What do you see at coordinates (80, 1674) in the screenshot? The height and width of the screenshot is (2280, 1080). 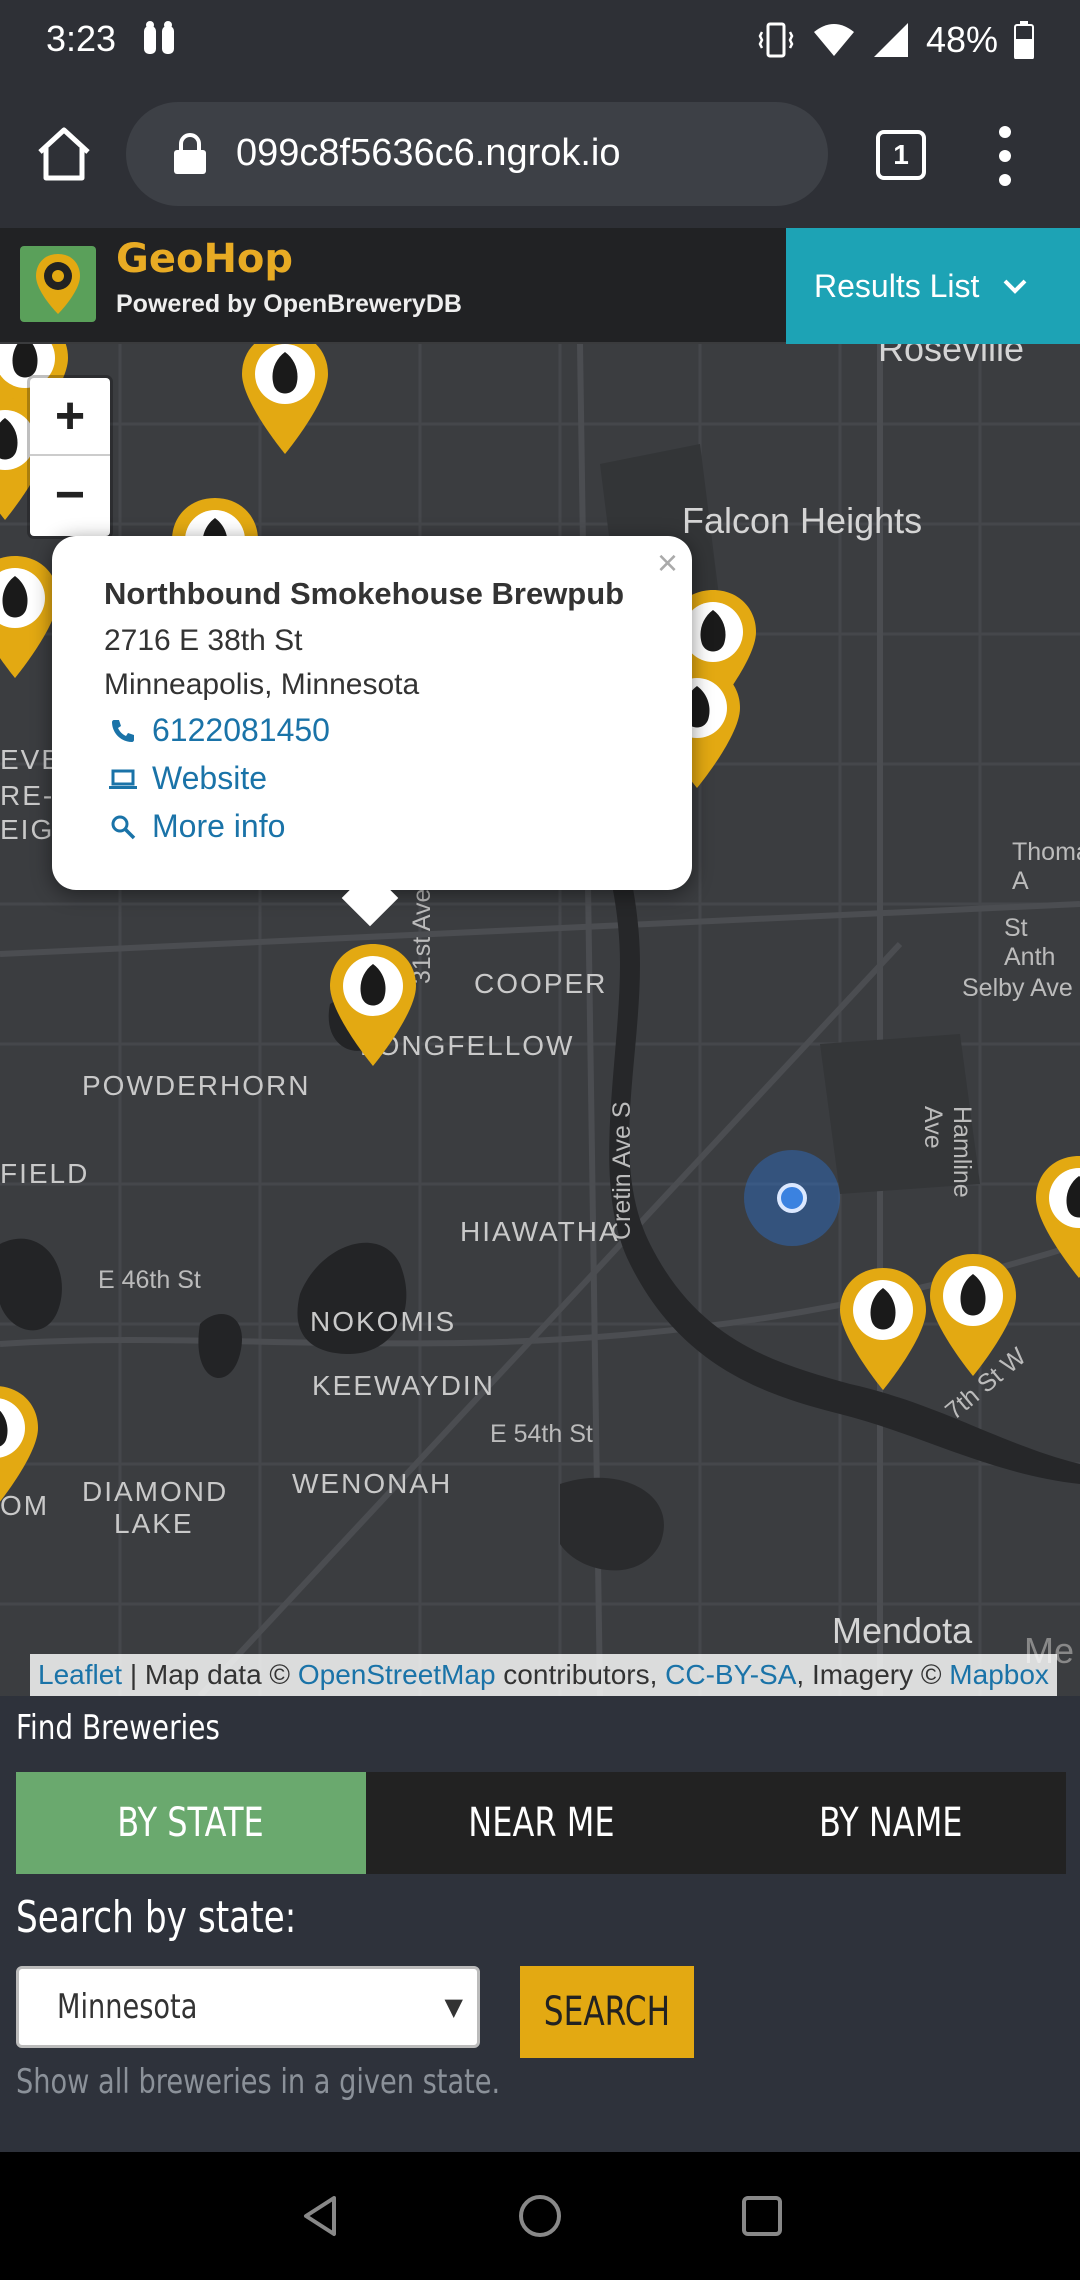 I see `leaflet-link: Leaflet` at bounding box center [80, 1674].